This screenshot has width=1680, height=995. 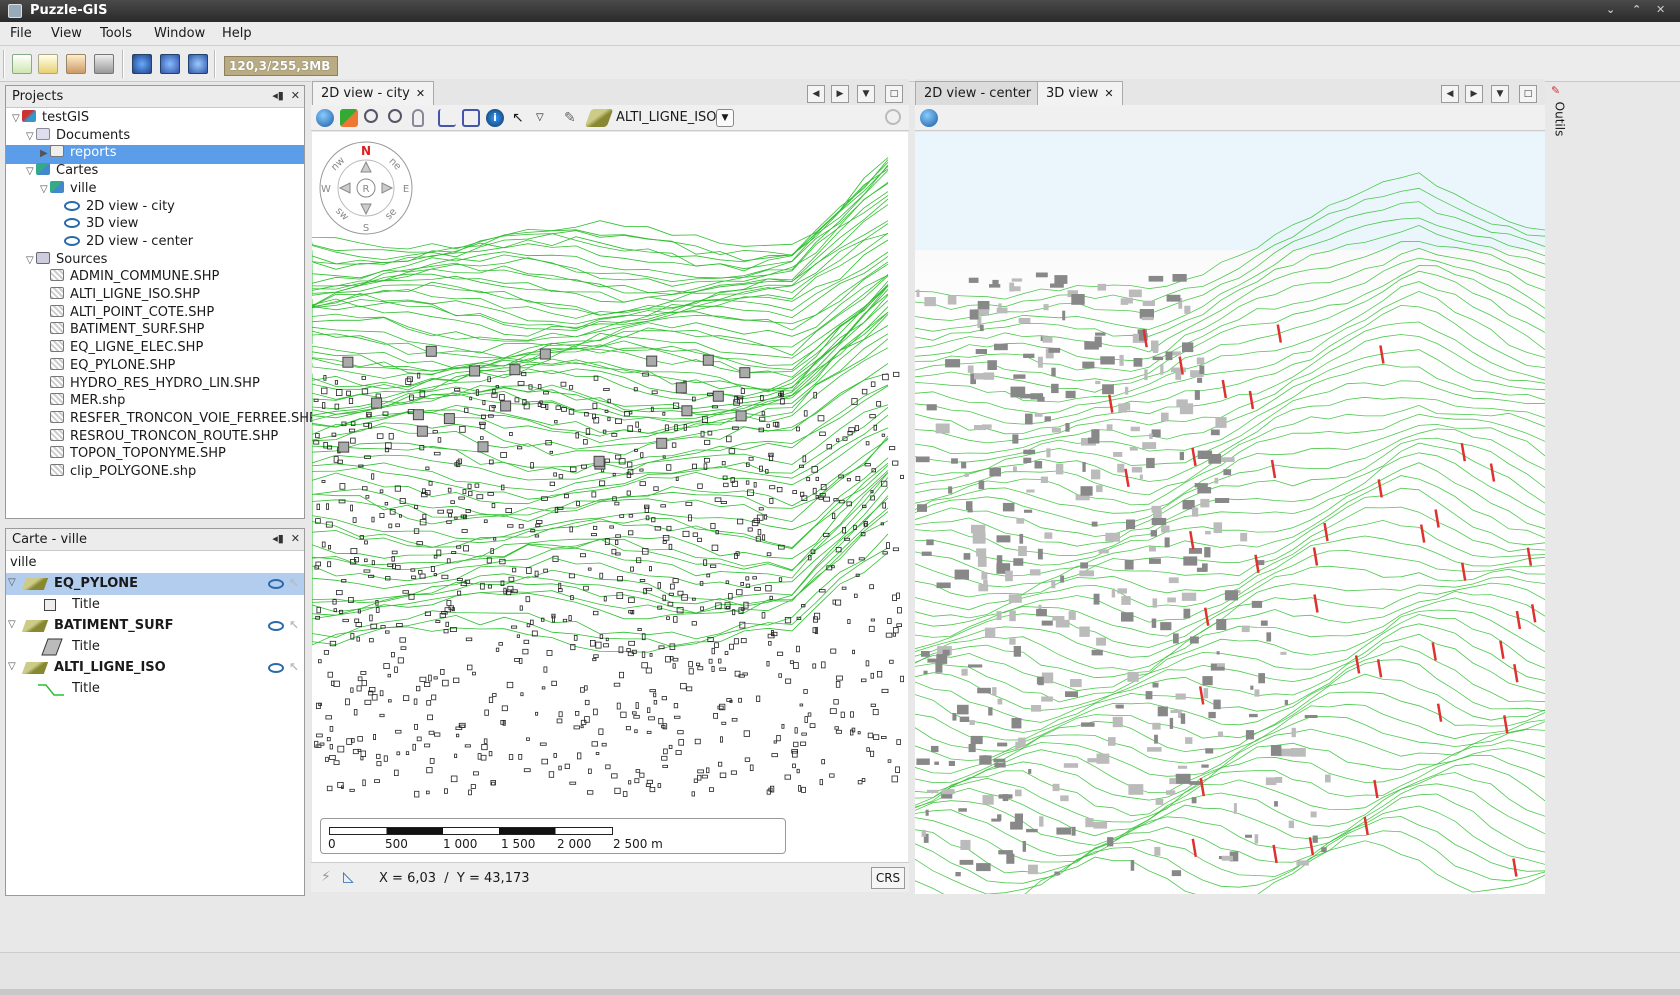 I want to click on tree-item: HYDRO_RES_HYDRO_LIN.SHP, so click(x=155, y=385).